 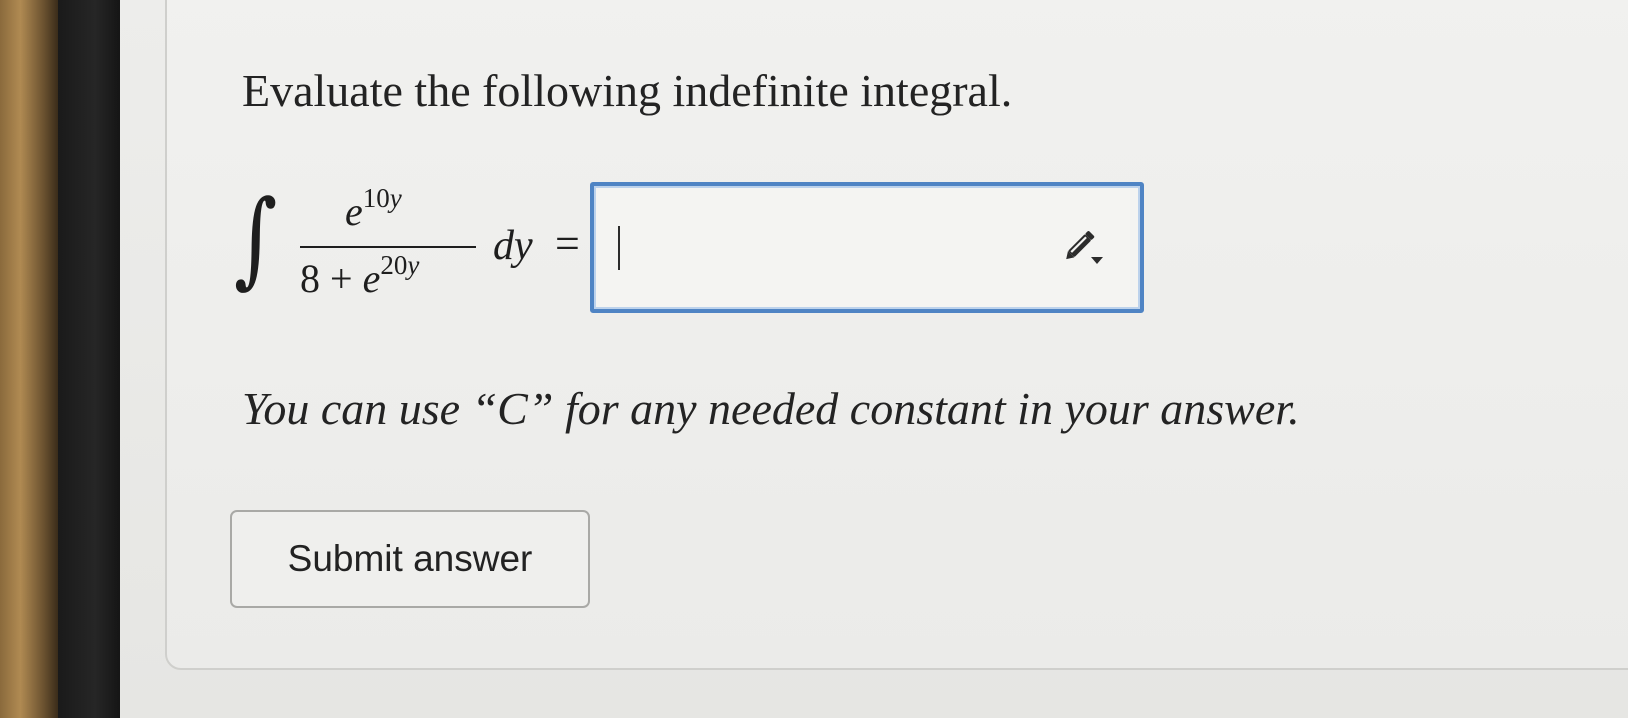 What do you see at coordinates (256, 238) in the screenshot?
I see `integral-sign: ∫` at bounding box center [256, 238].